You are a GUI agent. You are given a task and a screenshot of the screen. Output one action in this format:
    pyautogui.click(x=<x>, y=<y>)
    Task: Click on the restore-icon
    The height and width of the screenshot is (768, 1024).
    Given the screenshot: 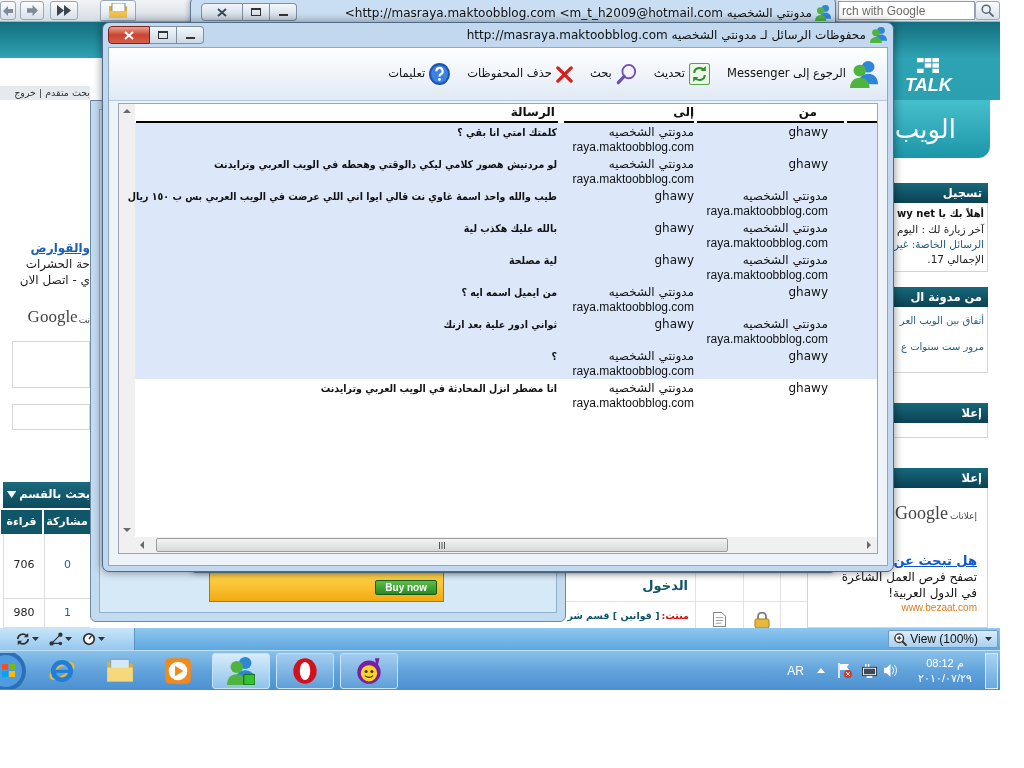 What is the action you would take?
    pyautogui.click(x=163, y=35)
    